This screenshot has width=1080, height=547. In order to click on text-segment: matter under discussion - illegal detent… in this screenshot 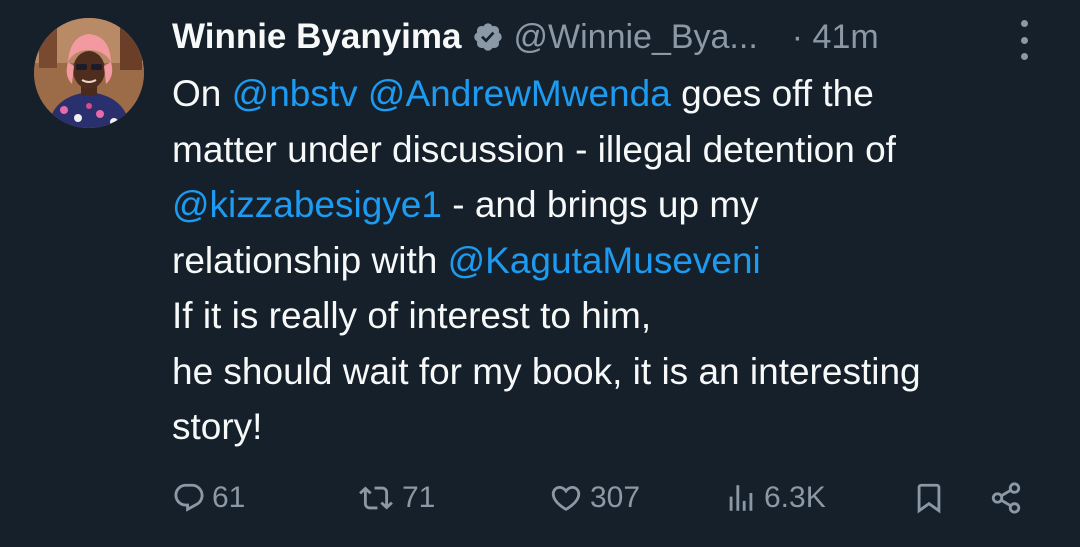, I will do `click(534, 149)`.